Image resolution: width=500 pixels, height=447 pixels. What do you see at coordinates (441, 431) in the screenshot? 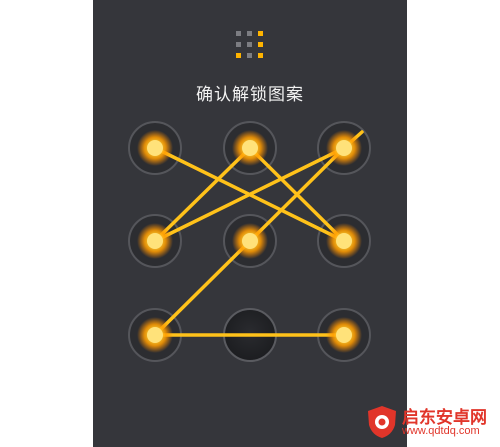
I see `watermark-url: www.qdtdq.com` at bounding box center [441, 431].